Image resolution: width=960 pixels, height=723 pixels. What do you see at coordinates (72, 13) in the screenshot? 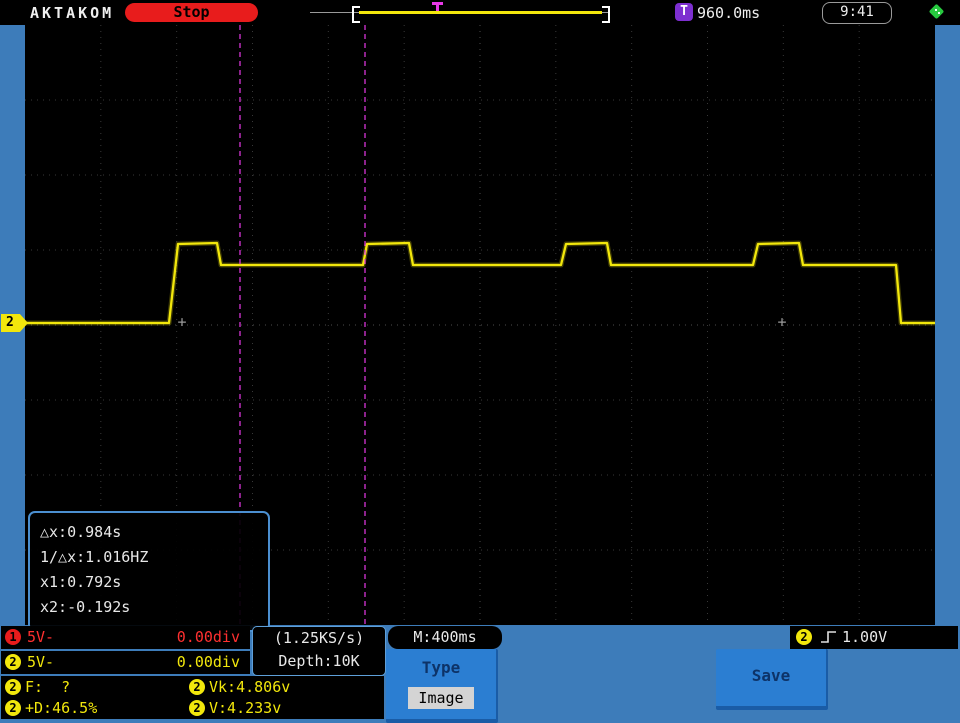
I see `brand-label: AKTAKOM` at bounding box center [72, 13].